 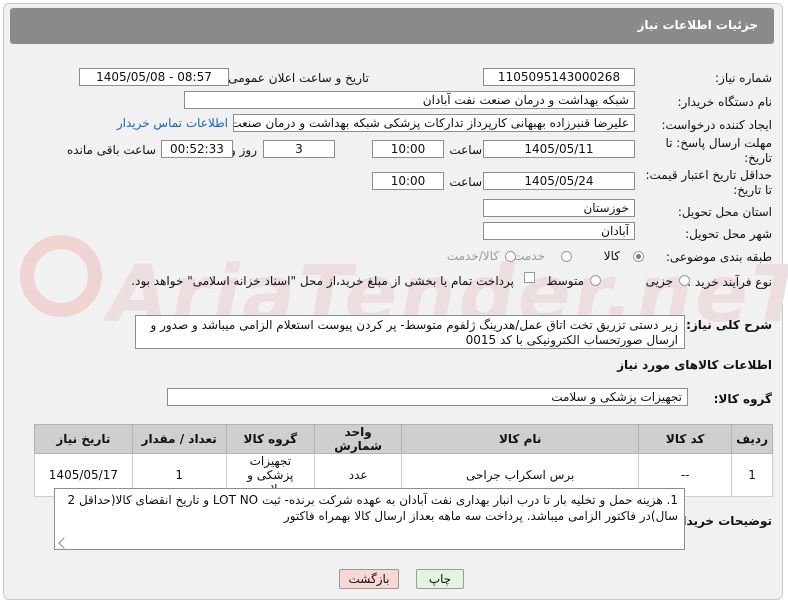 What do you see at coordinates (408, 149) in the screenshot?
I see `deadline-time-field: 10:00` at bounding box center [408, 149].